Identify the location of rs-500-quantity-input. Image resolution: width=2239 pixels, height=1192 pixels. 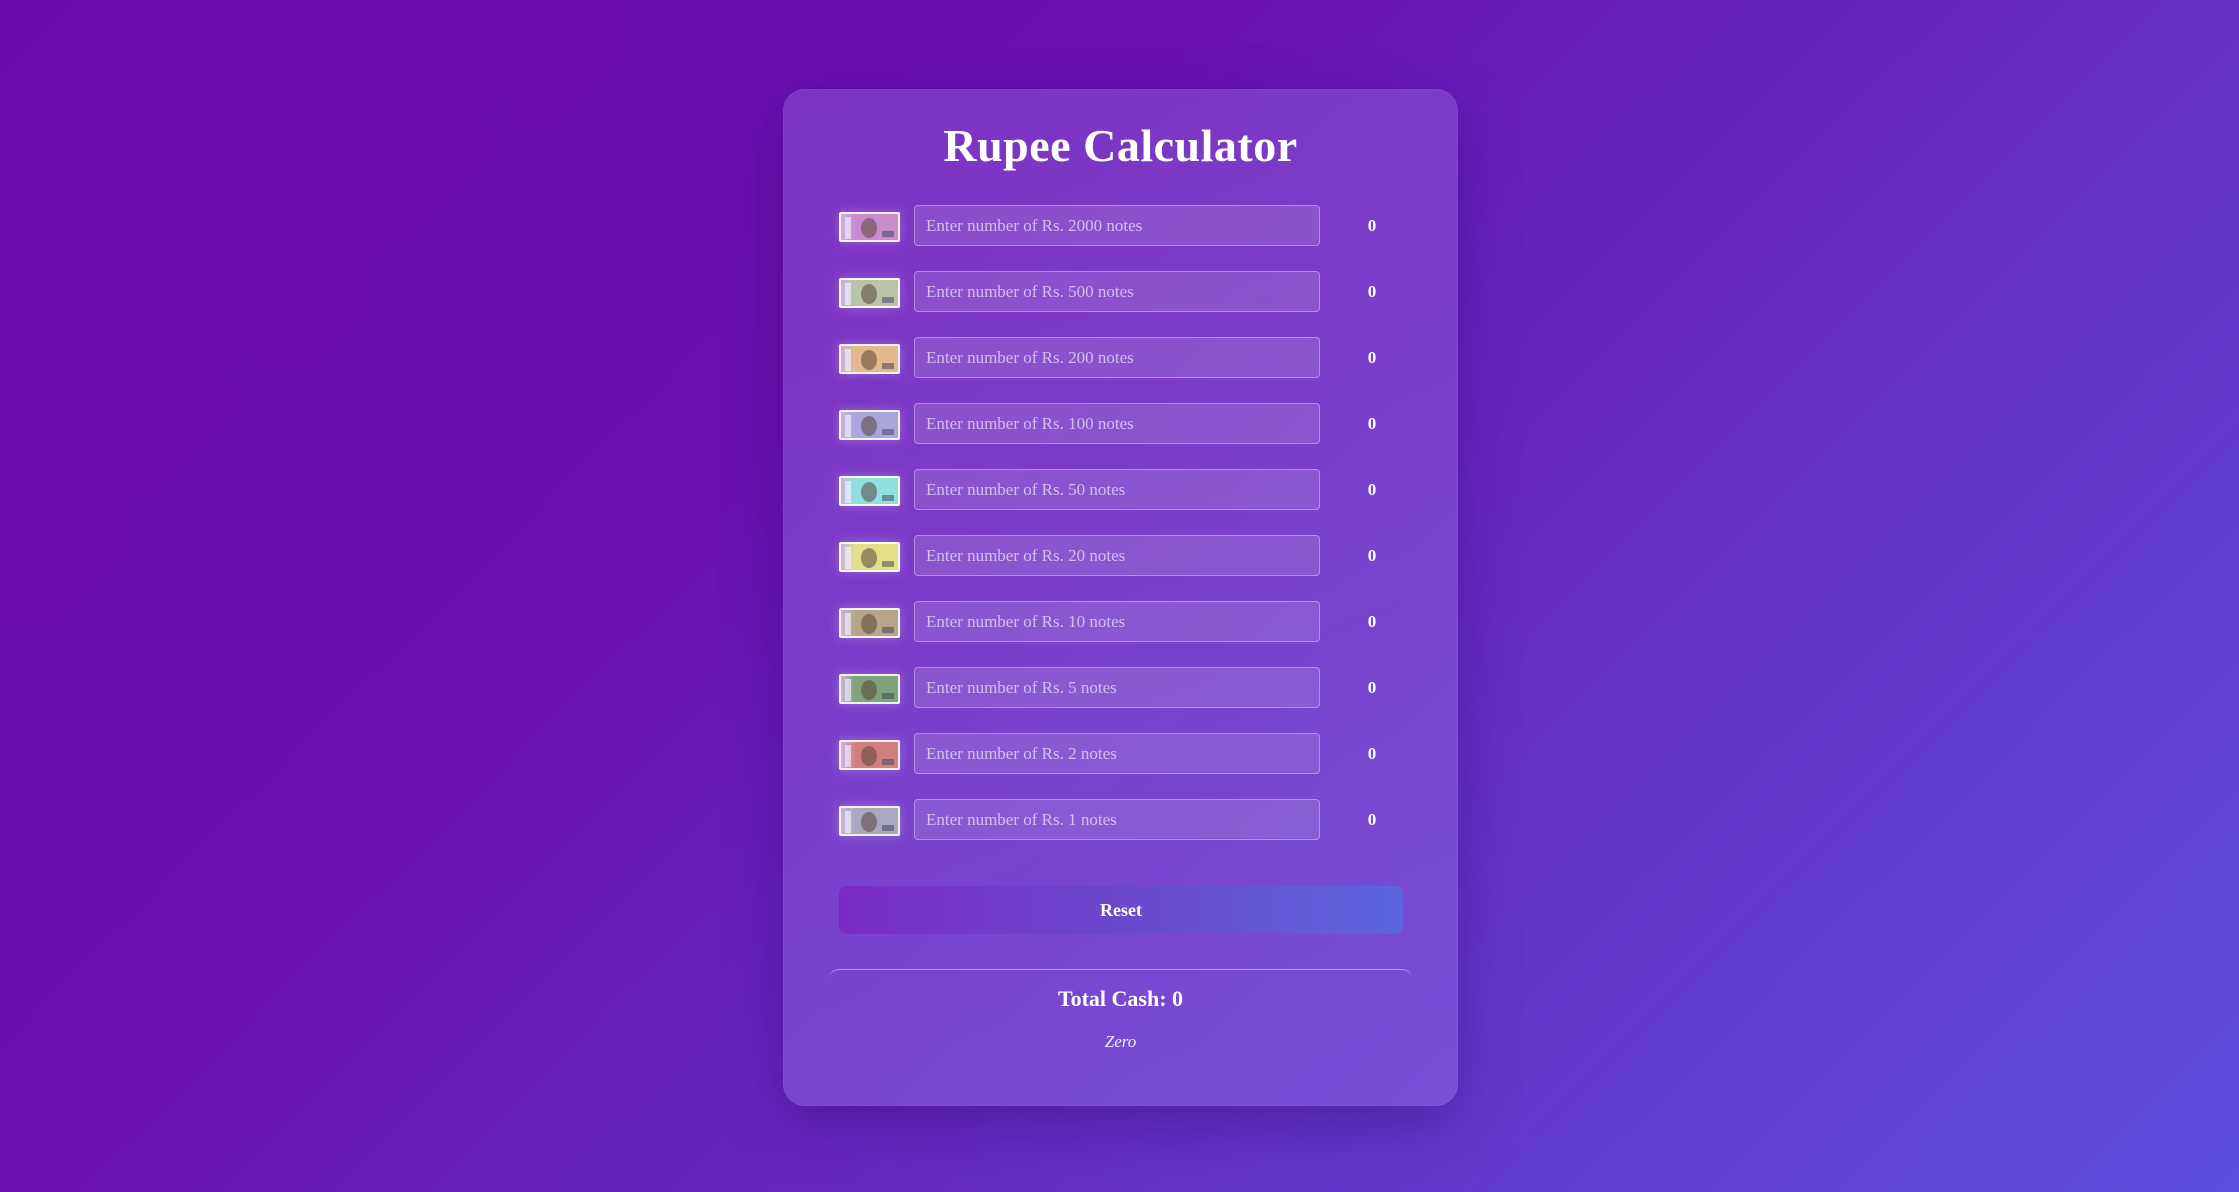
(1117, 291).